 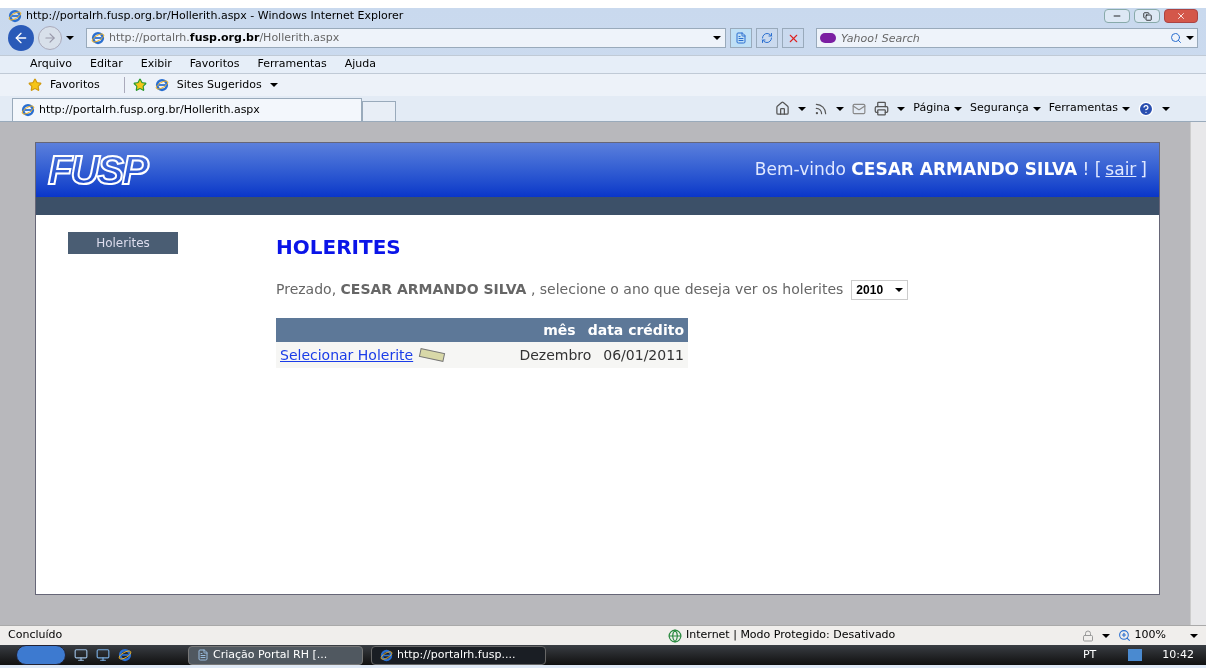 I want to click on page-heading: HOLERITES, so click(x=339, y=247).